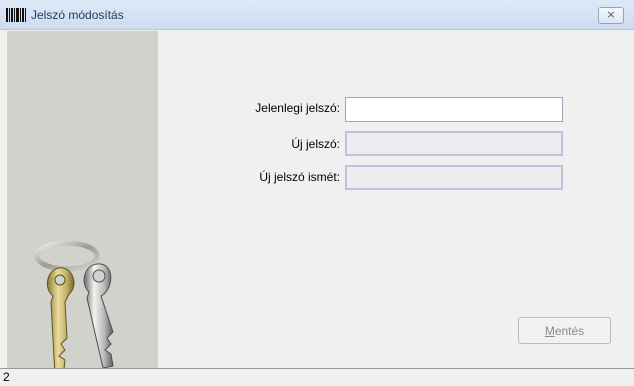 The width and height of the screenshot is (634, 386). Describe the element at coordinates (74, 309) in the screenshot. I see `keys-icon` at that location.